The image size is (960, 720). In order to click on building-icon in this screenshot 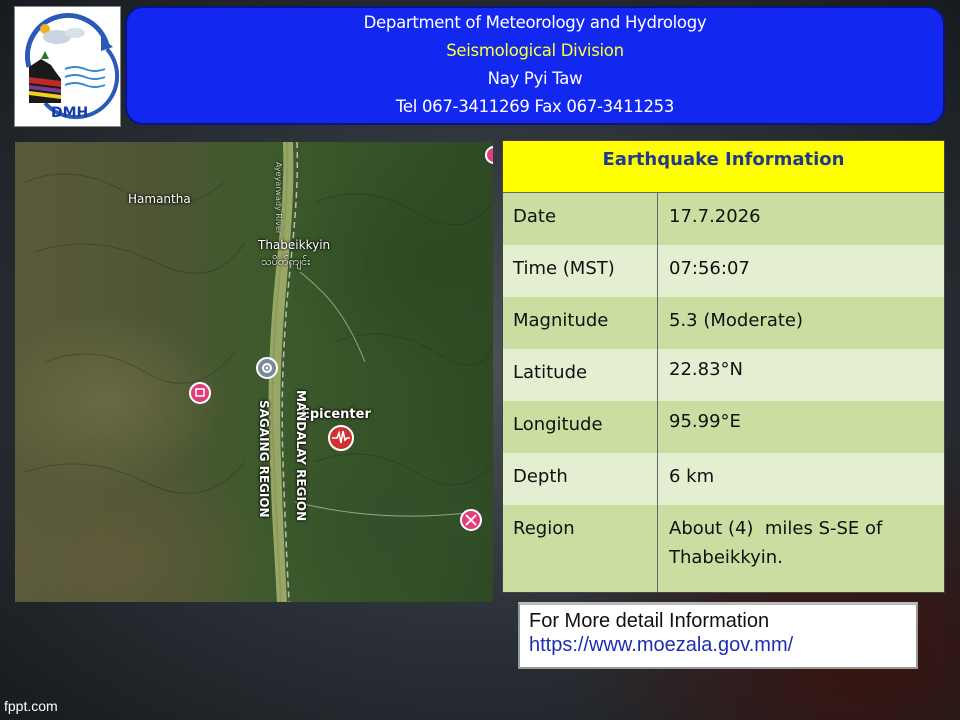, I will do `click(200, 392)`.